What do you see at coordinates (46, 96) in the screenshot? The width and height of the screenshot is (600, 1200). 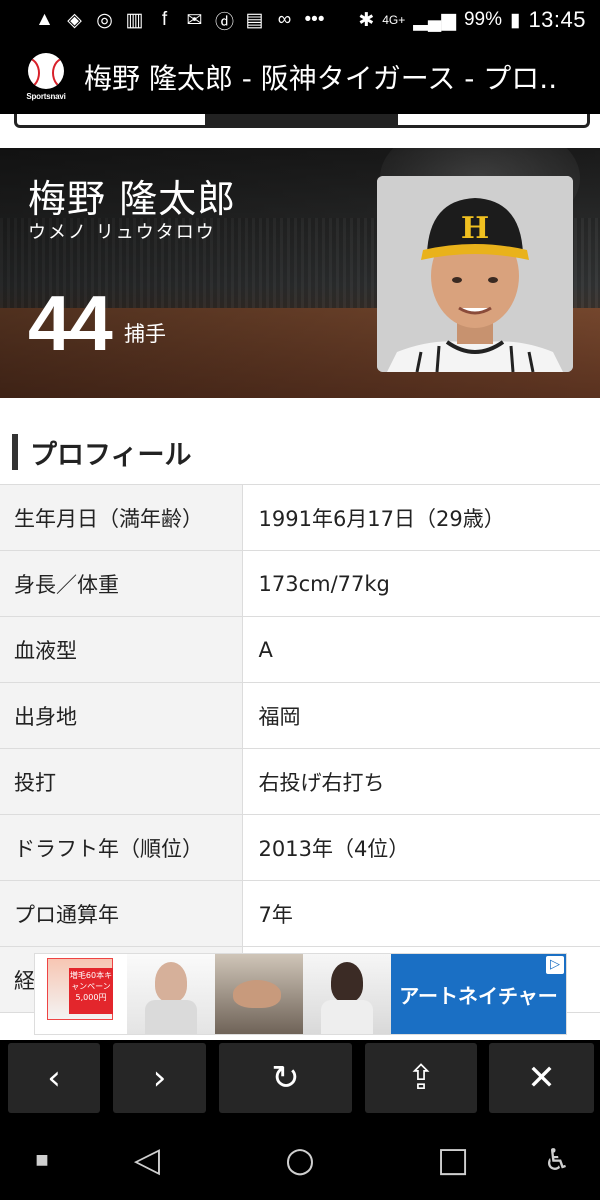 I see `site-logo-text: Sportsnavi` at bounding box center [46, 96].